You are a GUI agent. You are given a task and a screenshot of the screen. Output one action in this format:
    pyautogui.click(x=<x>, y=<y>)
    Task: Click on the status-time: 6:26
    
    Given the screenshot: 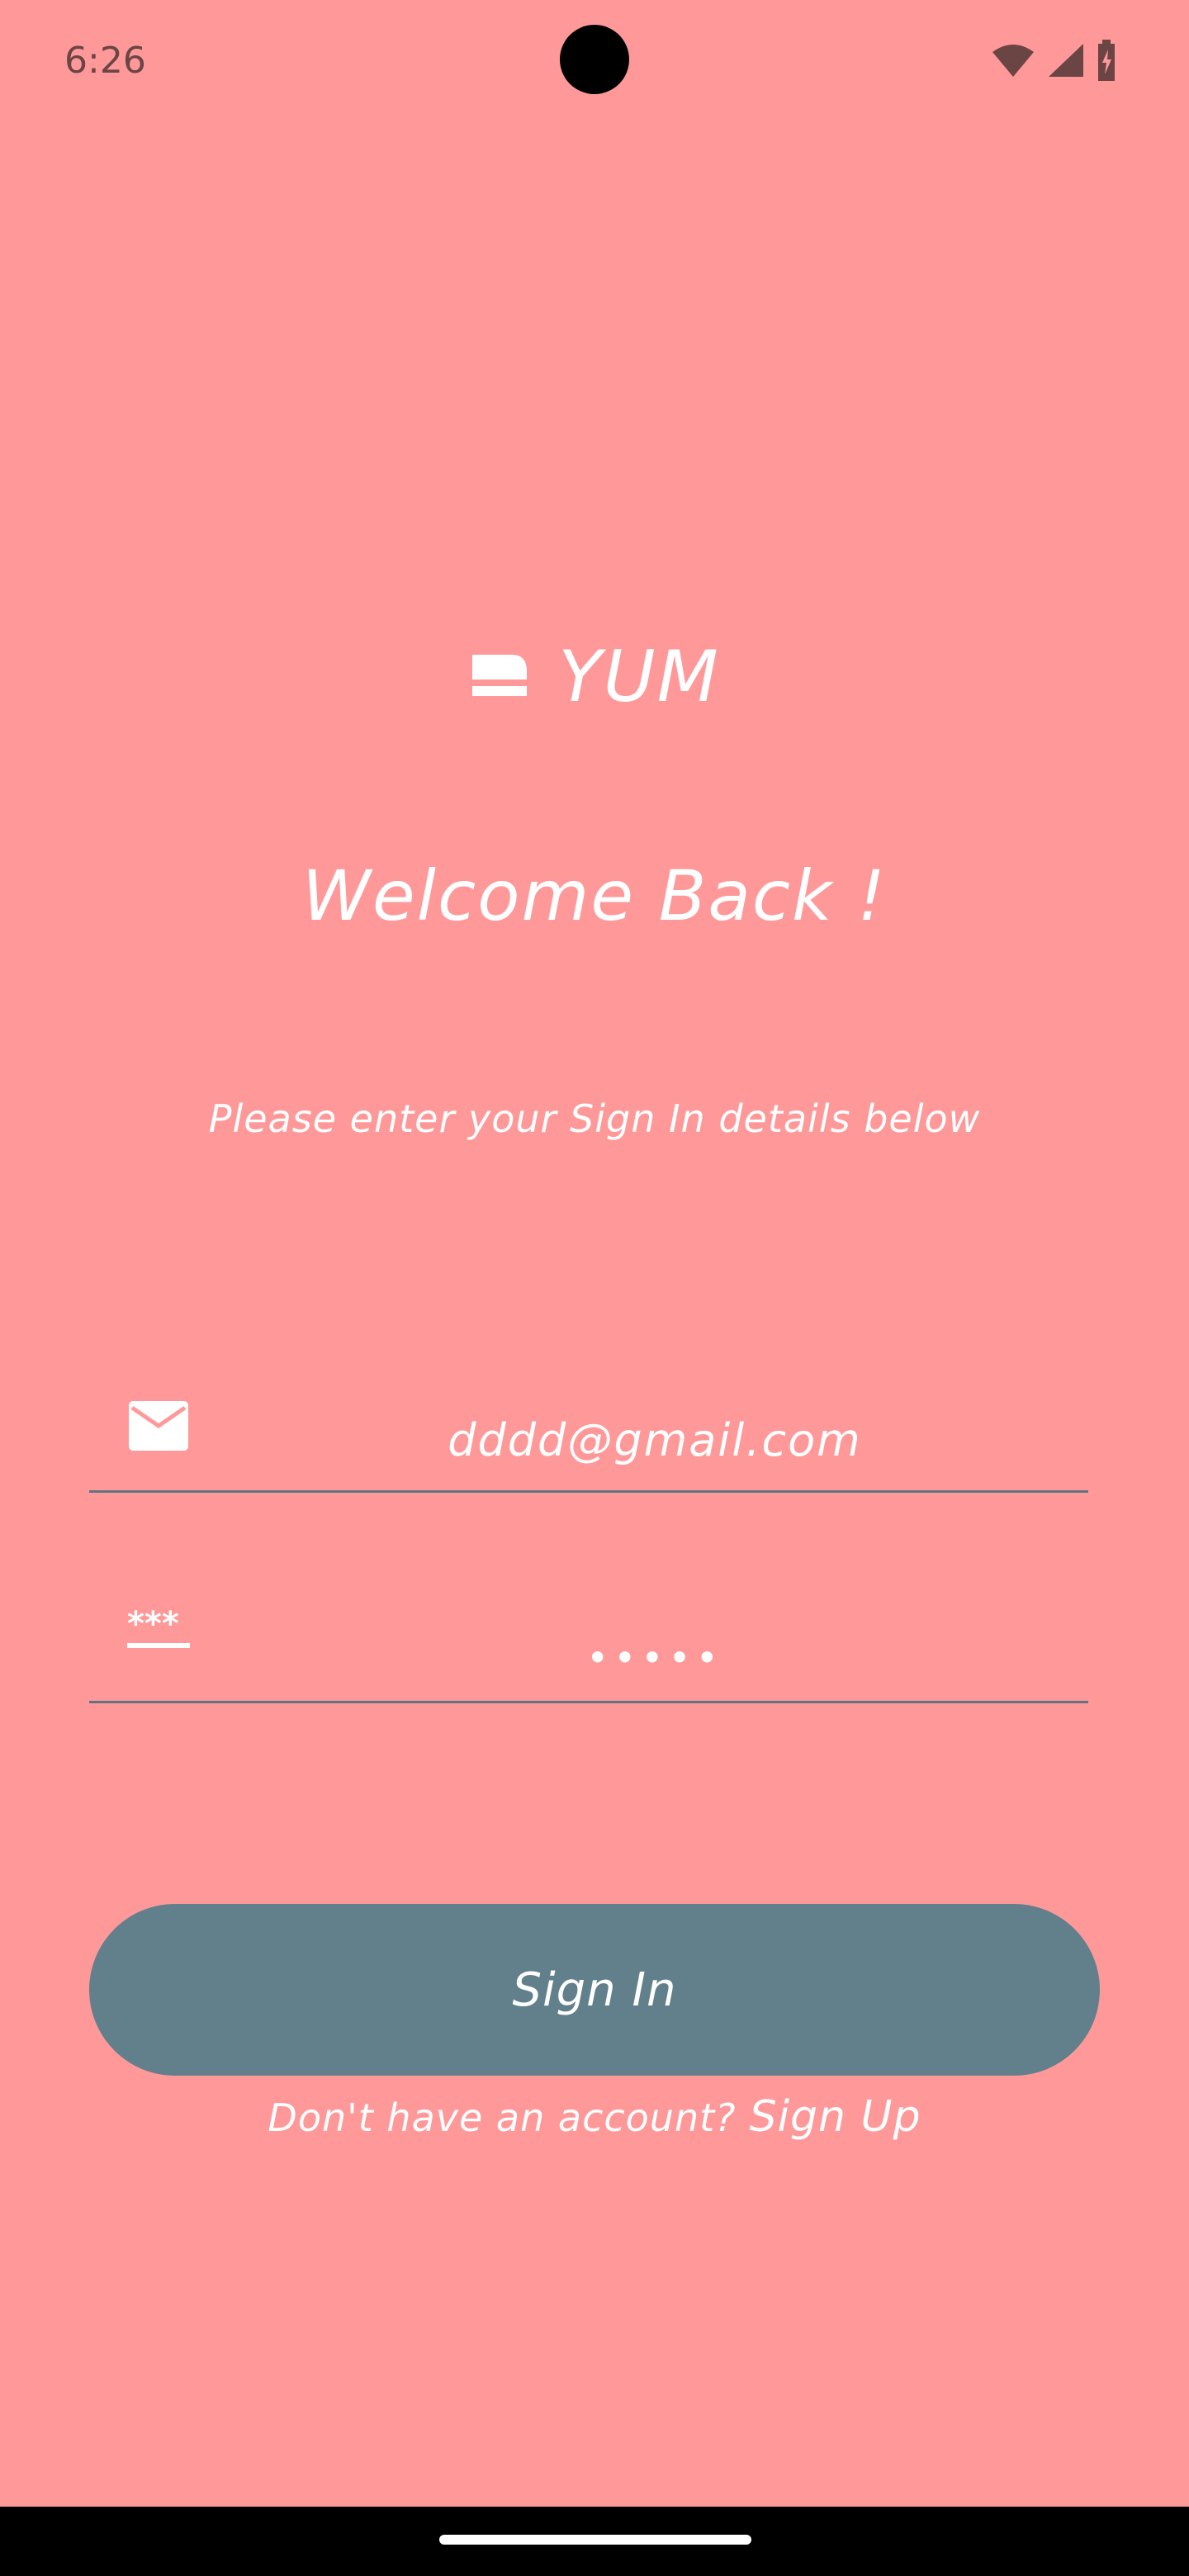 What is the action you would take?
    pyautogui.click(x=105, y=61)
    